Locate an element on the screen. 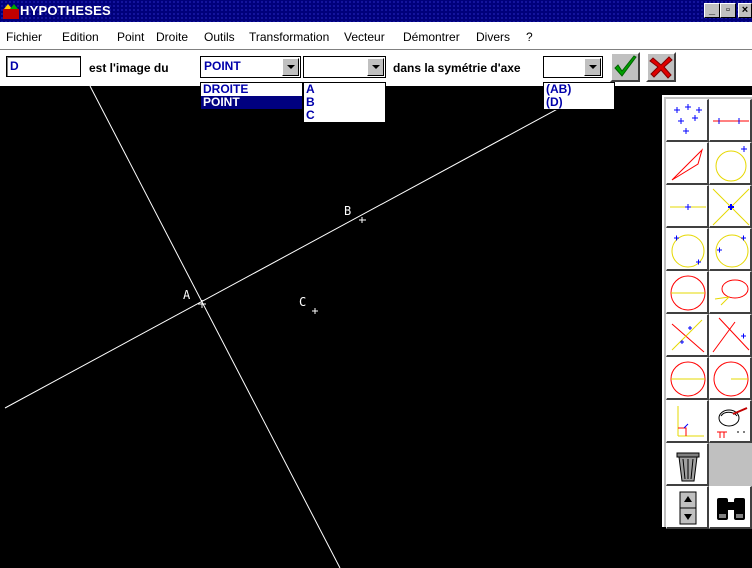 The width and height of the screenshot is (752, 568). trash-button is located at coordinates (687, 464).